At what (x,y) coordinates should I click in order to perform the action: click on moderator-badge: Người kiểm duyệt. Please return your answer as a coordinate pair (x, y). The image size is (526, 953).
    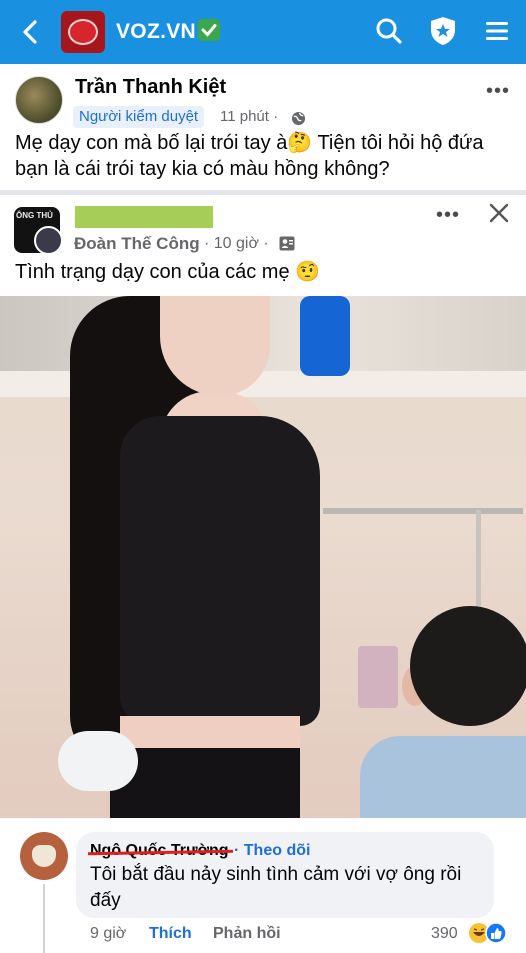
    Looking at the image, I should click on (139, 117).